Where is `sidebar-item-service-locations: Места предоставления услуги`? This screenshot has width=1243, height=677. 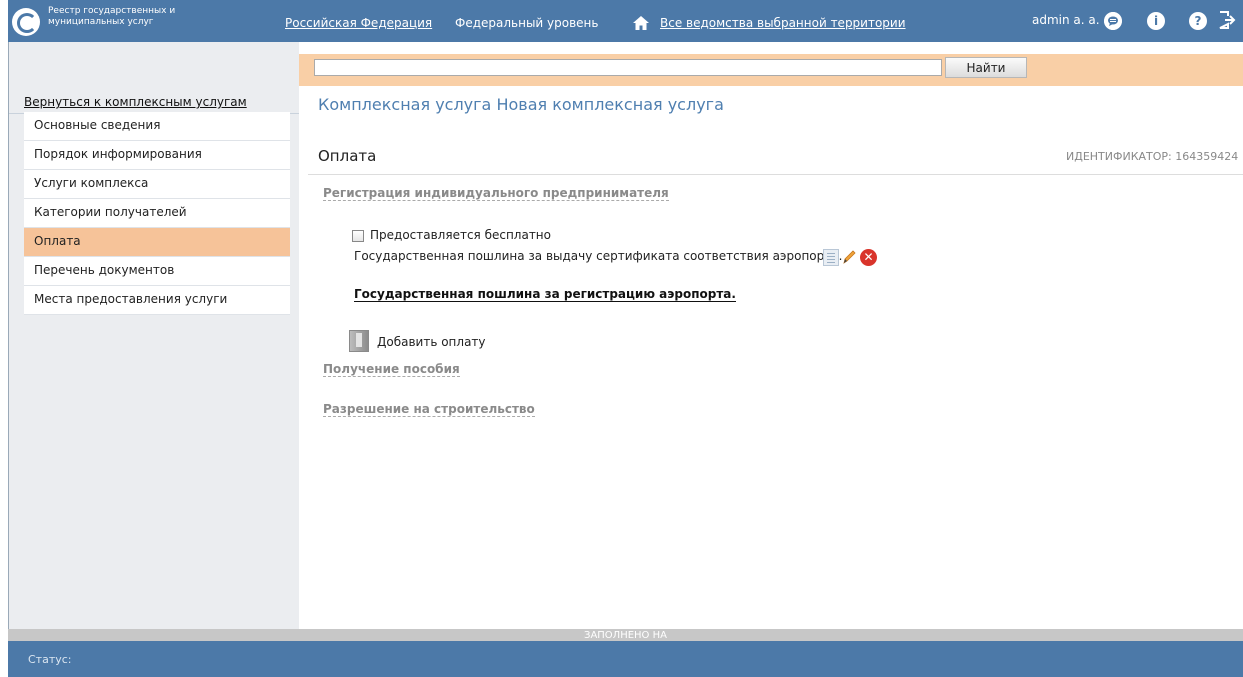 sidebar-item-service-locations: Места предоставления услуги is located at coordinates (157, 300).